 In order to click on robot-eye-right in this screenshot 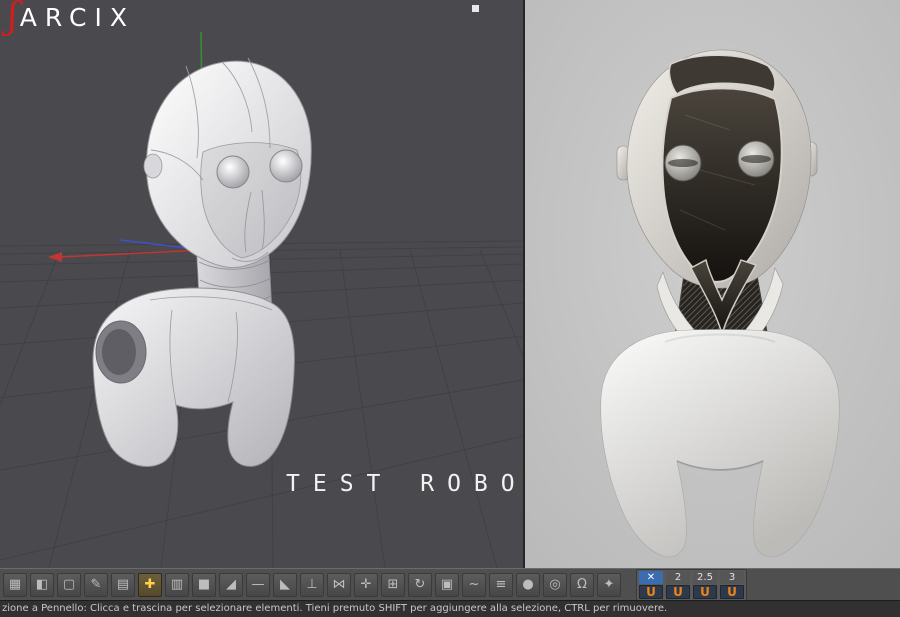, I will do `click(286, 166)`.